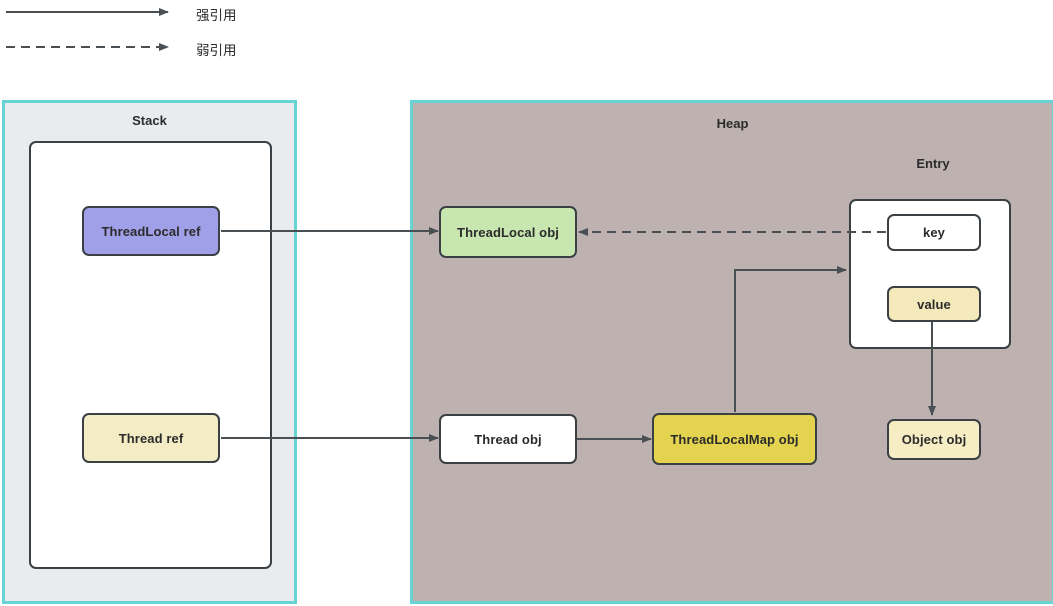 The width and height of the screenshot is (1053, 606). I want to click on node-value: value, so click(934, 304).